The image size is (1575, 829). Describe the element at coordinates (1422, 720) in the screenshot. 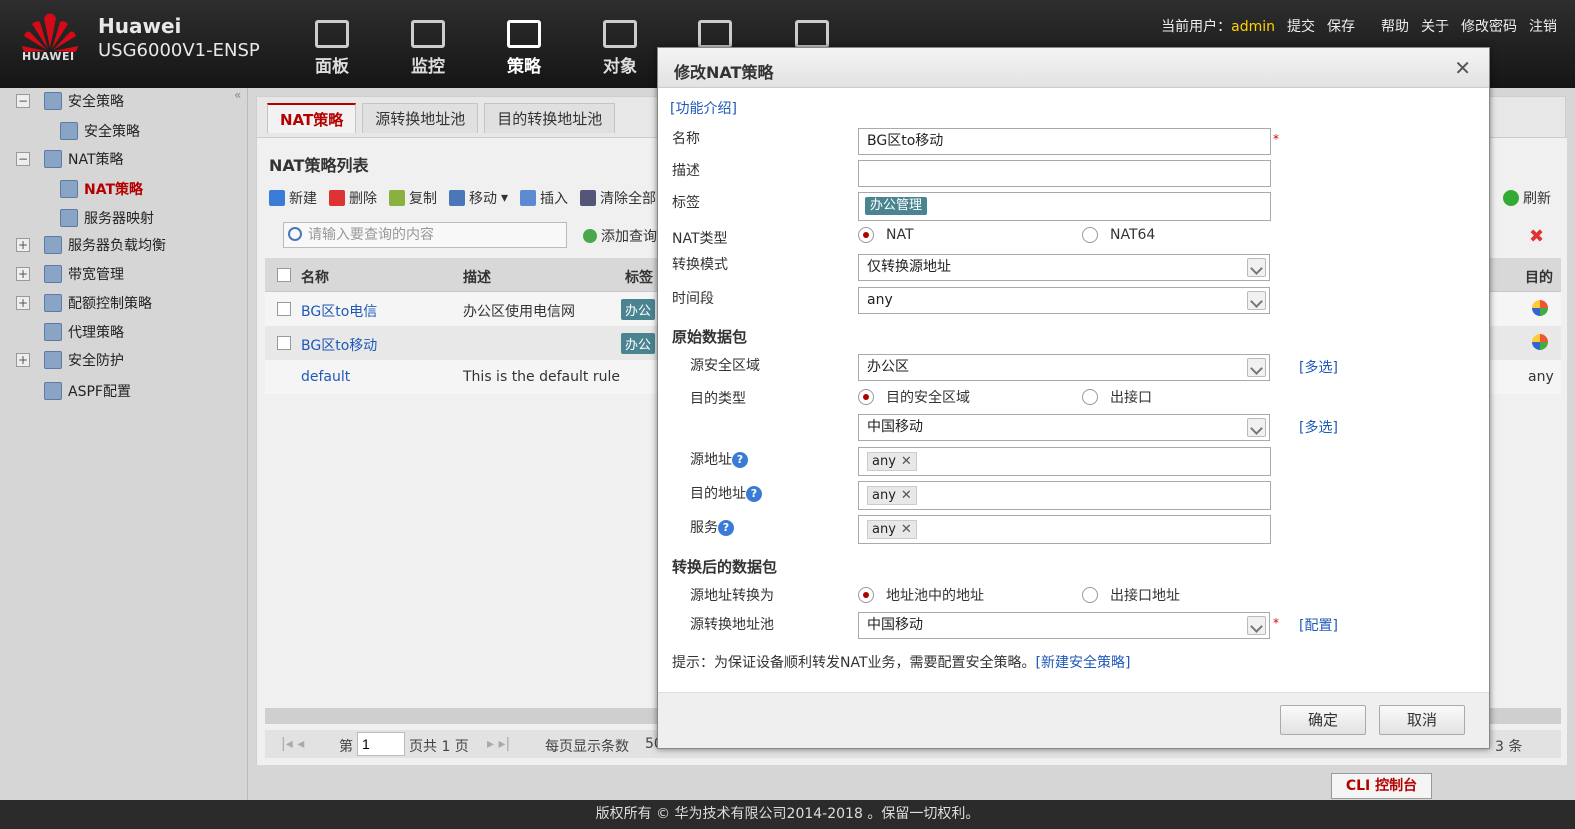

I see `cancel-button: 取消` at that location.